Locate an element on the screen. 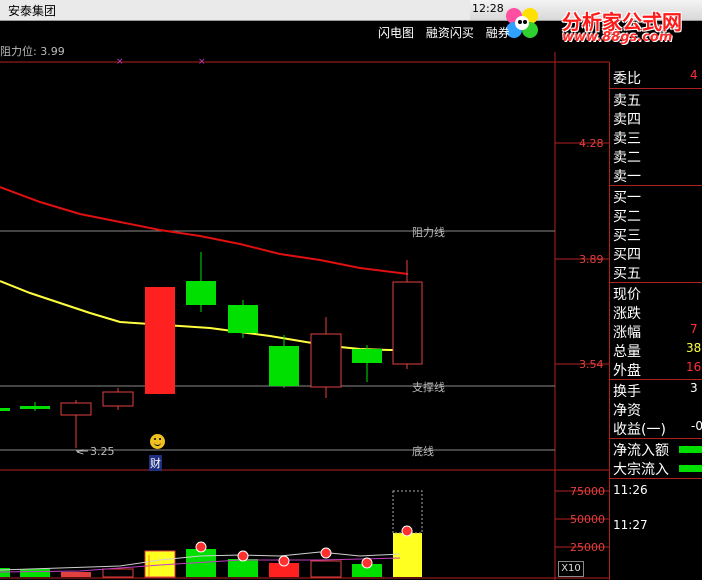 The width and height of the screenshot is (702, 580). bottom-line-label: 底线 is located at coordinates (423, 451).